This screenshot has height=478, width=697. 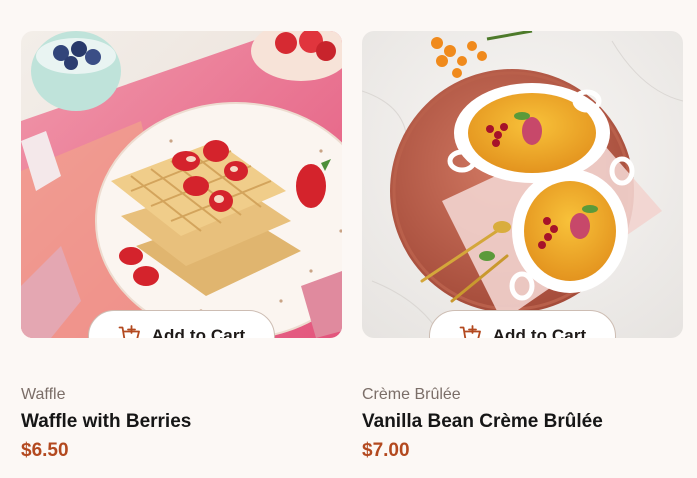 What do you see at coordinates (411, 394) in the screenshot?
I see `product-category: Crème Brûlée` at bounding box center [411, 394].